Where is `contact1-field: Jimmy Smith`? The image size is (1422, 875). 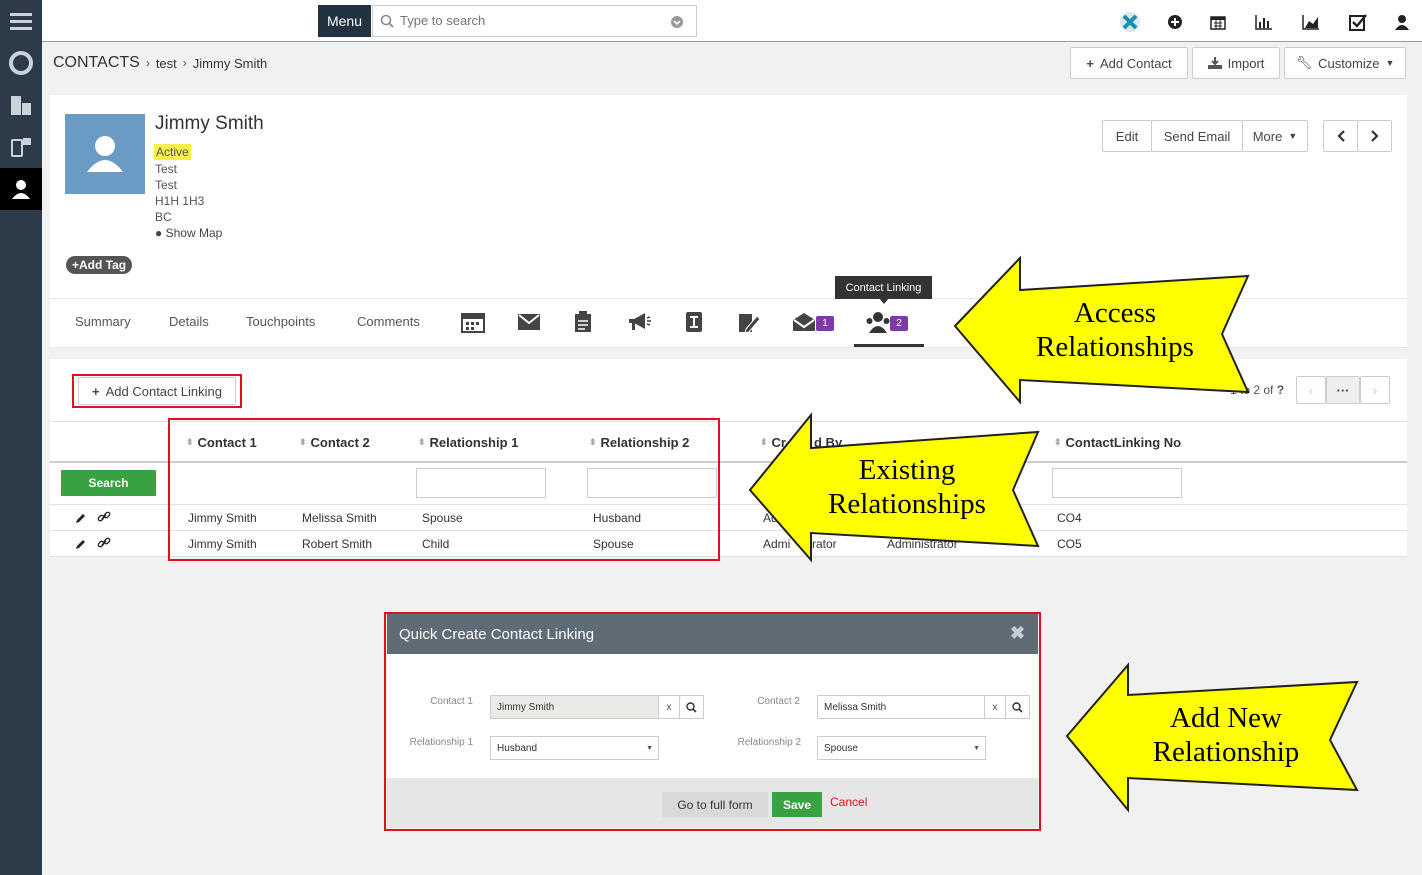
contact1-field: Jimmy Smith is located at coordinates (574, 707).